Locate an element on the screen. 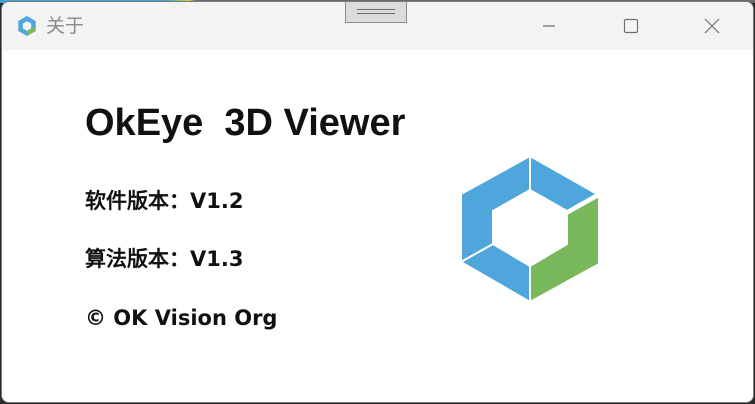  algorithm-version-value: V1.3 is located at coordinates (217, 259).